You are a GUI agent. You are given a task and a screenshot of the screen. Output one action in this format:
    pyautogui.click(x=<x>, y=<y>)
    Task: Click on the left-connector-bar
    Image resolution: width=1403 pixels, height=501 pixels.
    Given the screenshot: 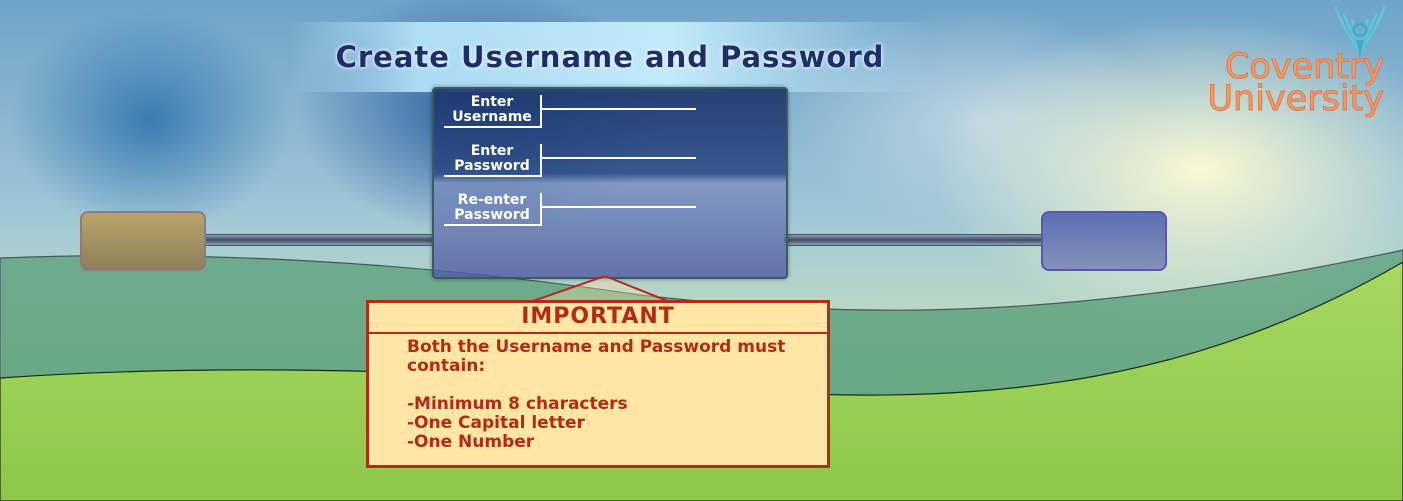 What is the action you would take?
    pyautogui.click(x=318, y=240)
    